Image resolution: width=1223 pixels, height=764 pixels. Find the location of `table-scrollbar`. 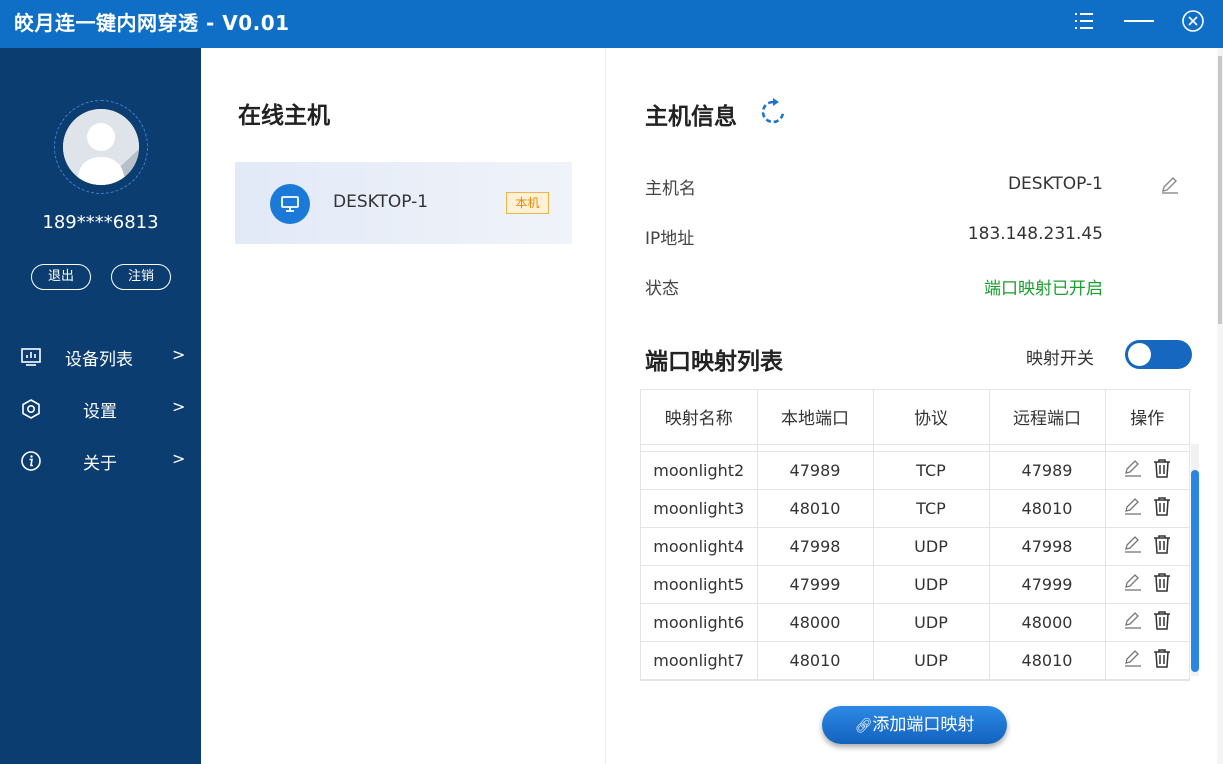

table-scrollbar is located at coordinates (1195, 560).